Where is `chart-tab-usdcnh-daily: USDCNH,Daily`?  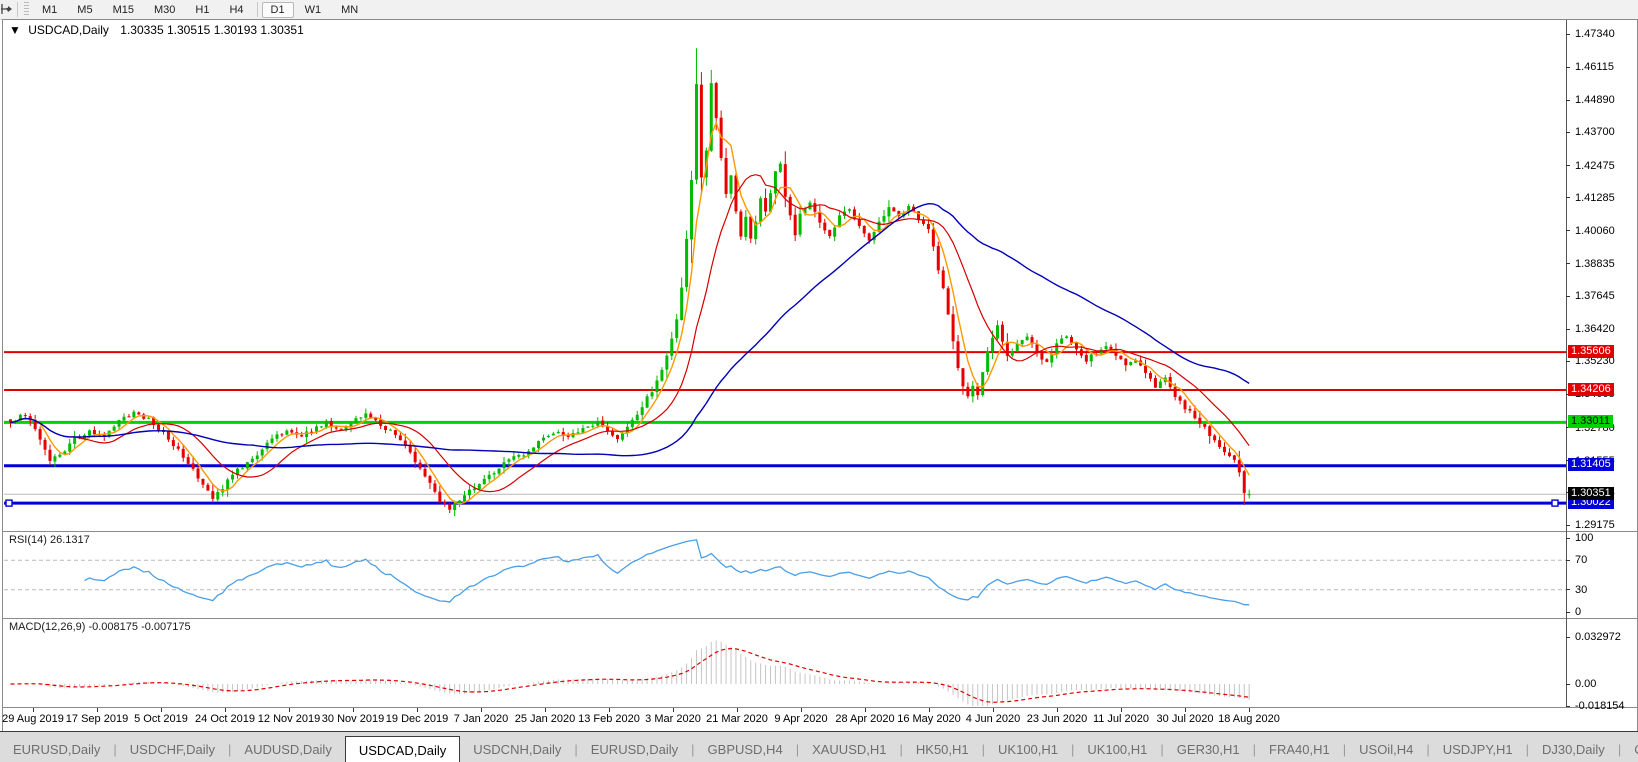
chart-tab-usdcnh-daily: USDCNH,Daily is located at coordinates (517, 750).